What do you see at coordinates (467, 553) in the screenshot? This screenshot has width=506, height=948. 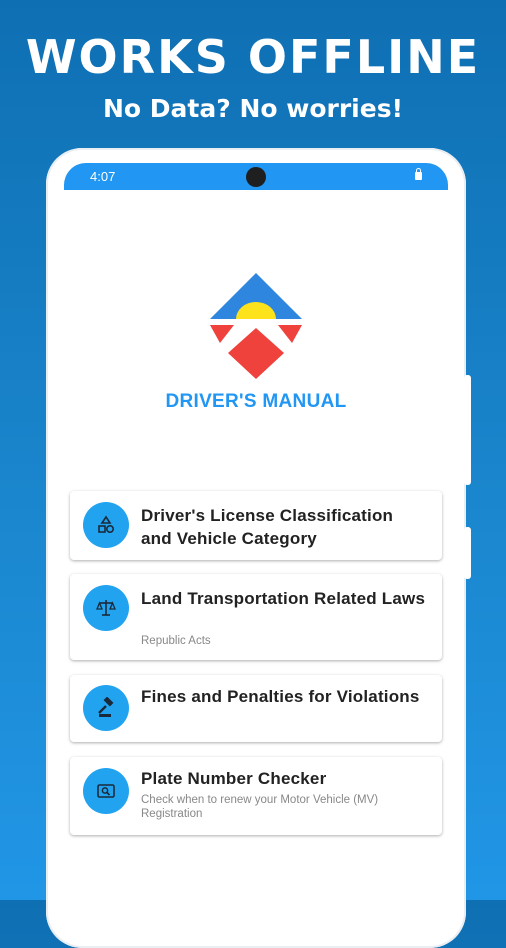 I see `power-button` at bounding box center [467, 553].